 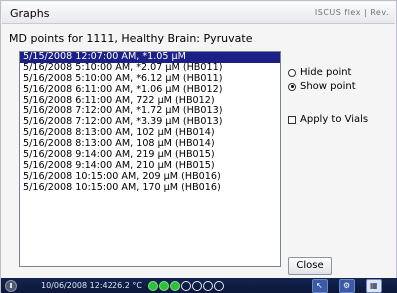 What do you see at coordinates (150, 133) in the screenshot?
I see `list-item: 5/16/2008 8:13:00 AM, 102 µM (HB014)` at bounding box center [150, 133].